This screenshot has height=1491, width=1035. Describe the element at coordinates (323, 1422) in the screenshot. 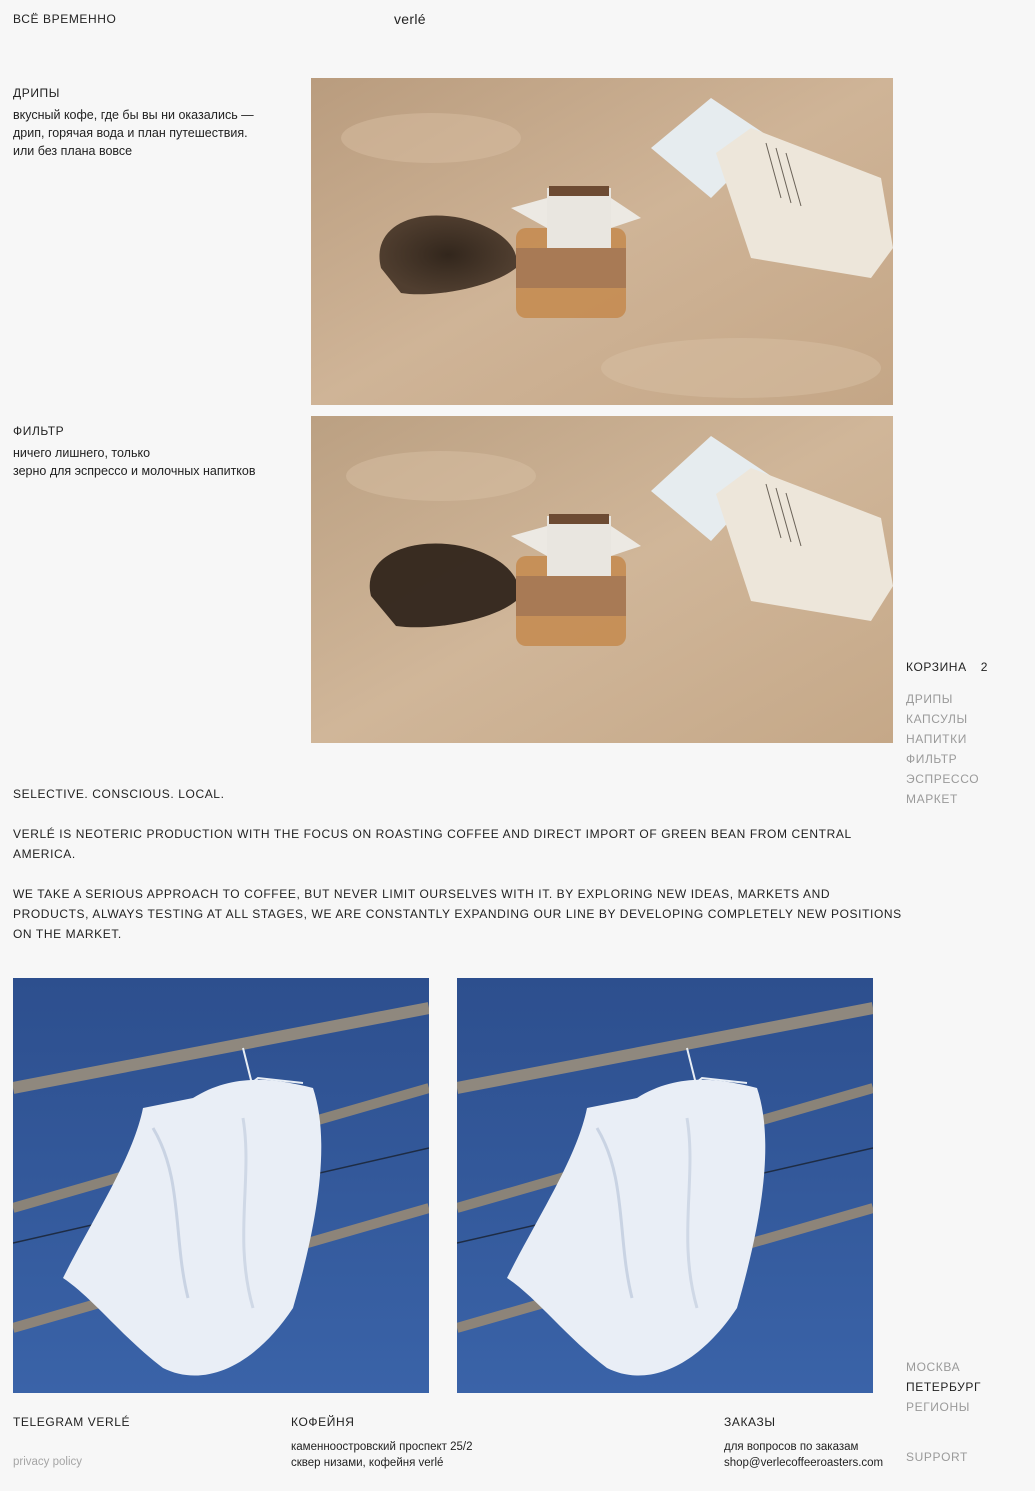

I see `cafe-title: КОФЕЙНЯ` at that location.